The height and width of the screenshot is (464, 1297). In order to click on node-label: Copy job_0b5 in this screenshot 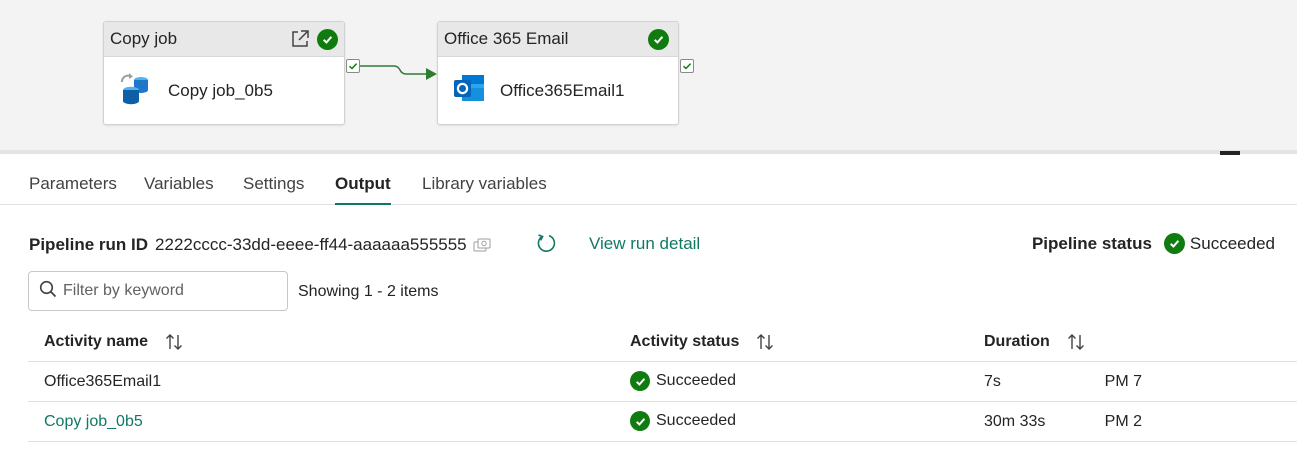, I will do `click(220, 90)`.